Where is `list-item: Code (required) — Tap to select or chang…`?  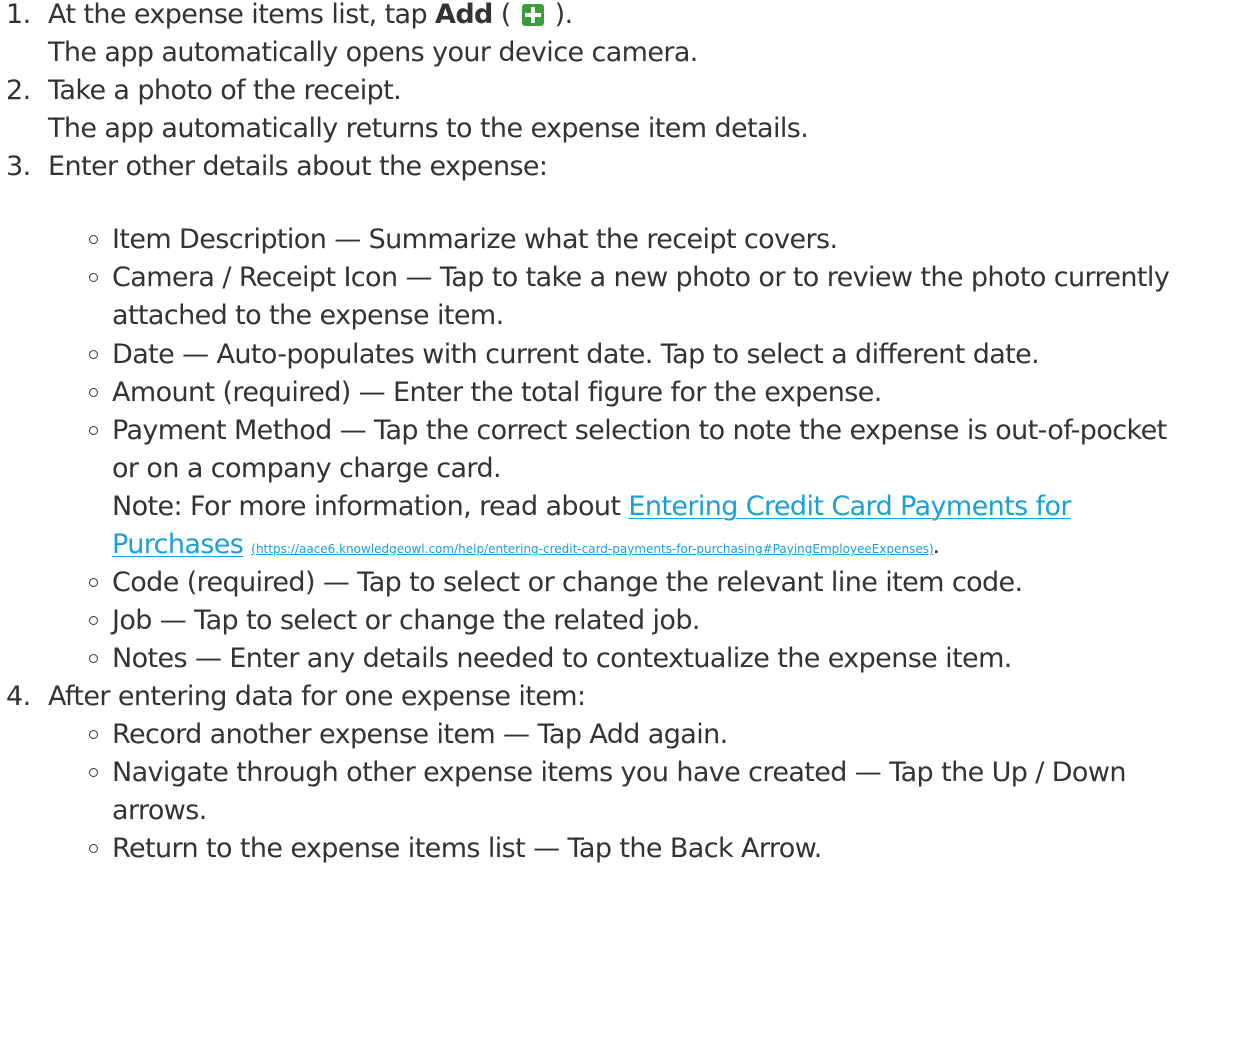 list-item: Code (required) — Tap to select or chang… is located at coordinates (511, 583).